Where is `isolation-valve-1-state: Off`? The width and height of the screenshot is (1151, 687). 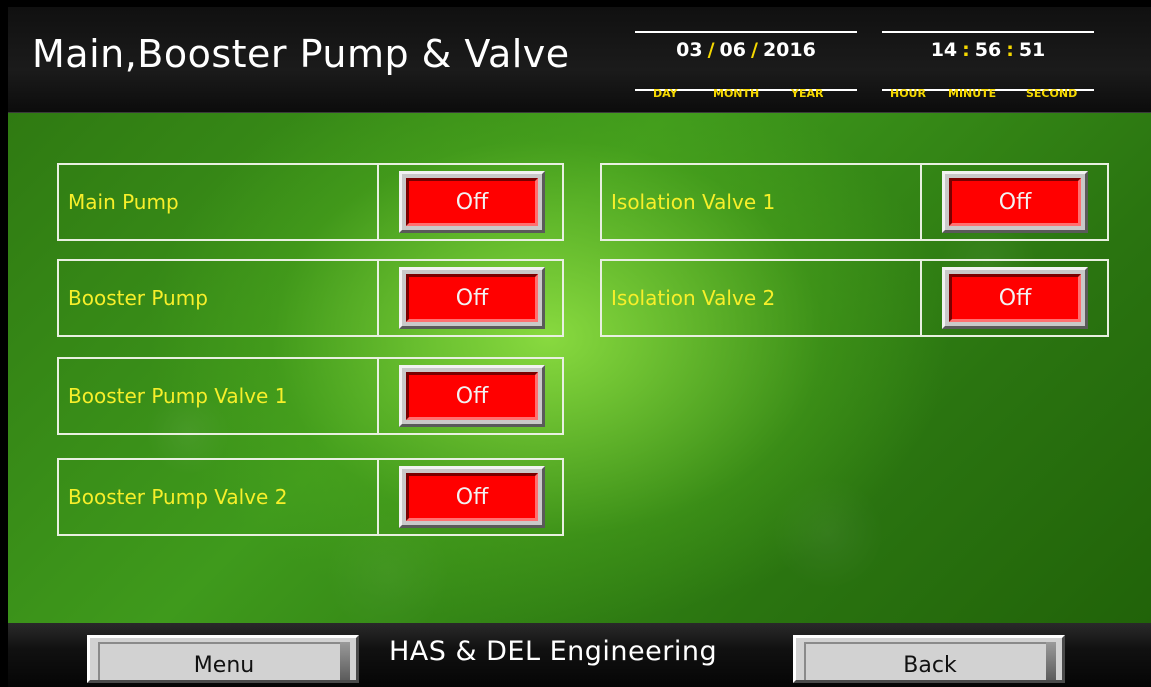 isolation-valve-1-state: Off is located at coordinates (1015, 202).